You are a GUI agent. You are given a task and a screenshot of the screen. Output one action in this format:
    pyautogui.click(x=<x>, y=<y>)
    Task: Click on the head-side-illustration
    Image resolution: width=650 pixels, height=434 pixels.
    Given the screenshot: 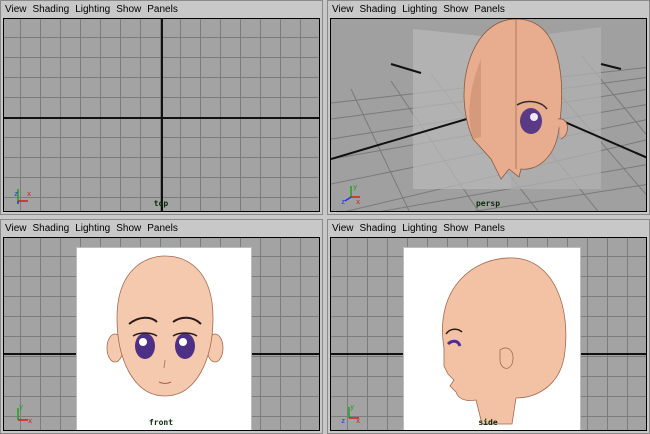 What is the action you would take?
    pyautogui.click(x=504, y=341)
    